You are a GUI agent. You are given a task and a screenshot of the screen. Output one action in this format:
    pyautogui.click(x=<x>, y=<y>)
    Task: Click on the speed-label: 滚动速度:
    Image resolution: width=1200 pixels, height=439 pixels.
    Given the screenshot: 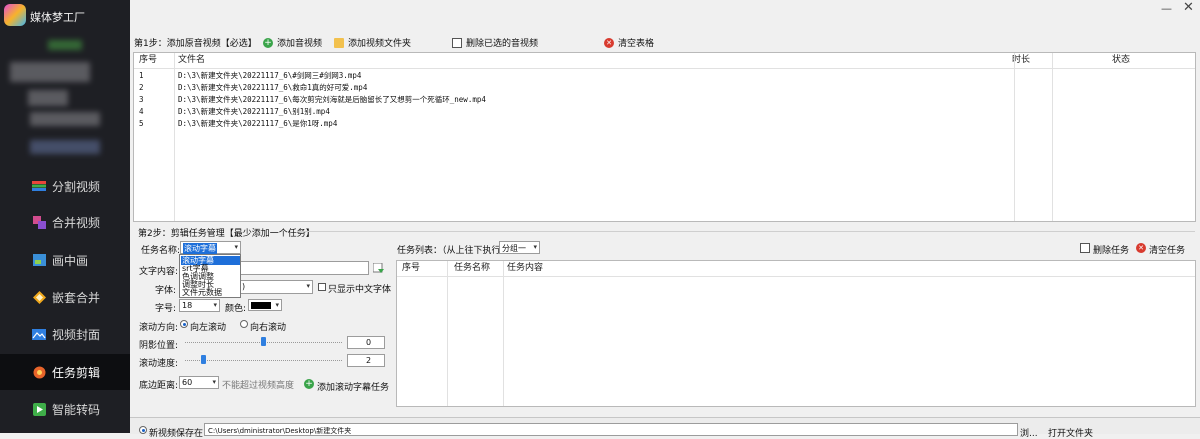 What is the action you would take?
    pyautogui.click(x=159, y=364)
    